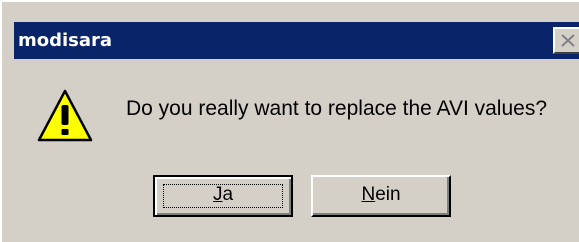 The image size is (579, 242). Describe the element at coordinates (65, 115) in the screenshot. I see `warning-icon` at that location.